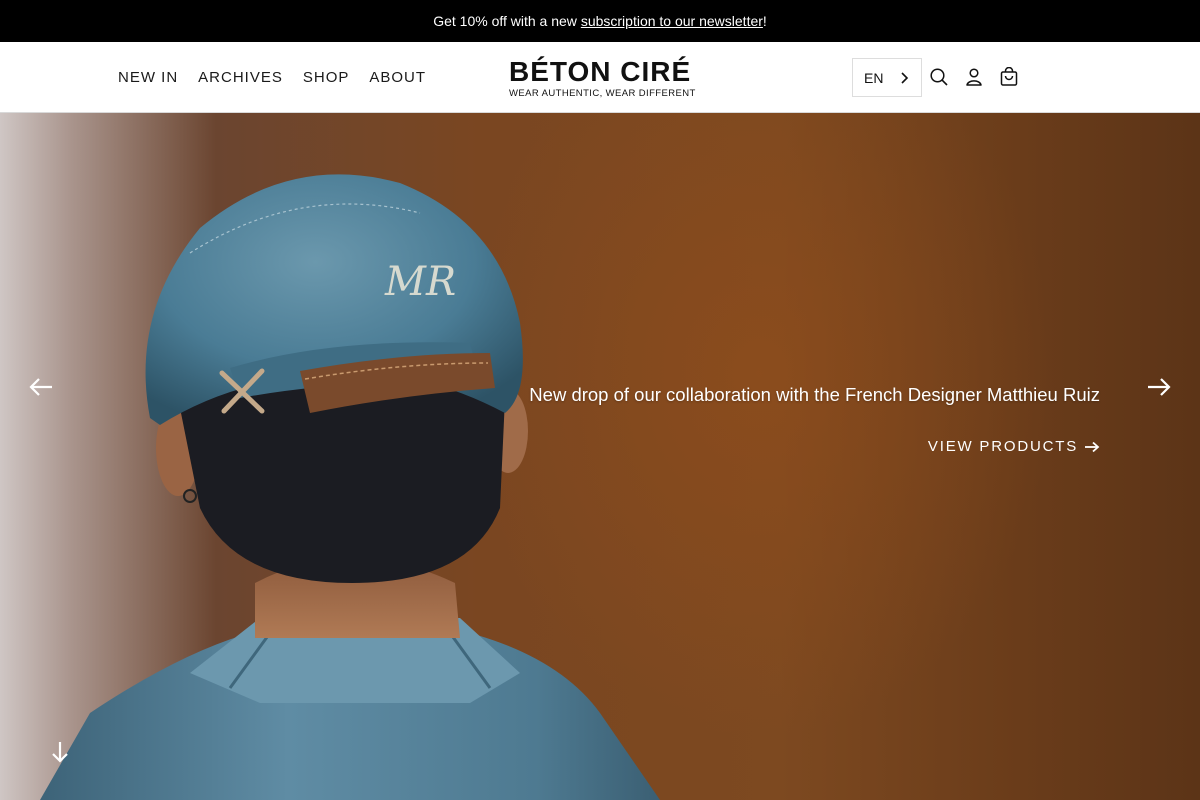  What do you see at coordinates (1159, 387) in the screenshot?
I see `arrow-right-icon` at bounding box center [1159, 387].